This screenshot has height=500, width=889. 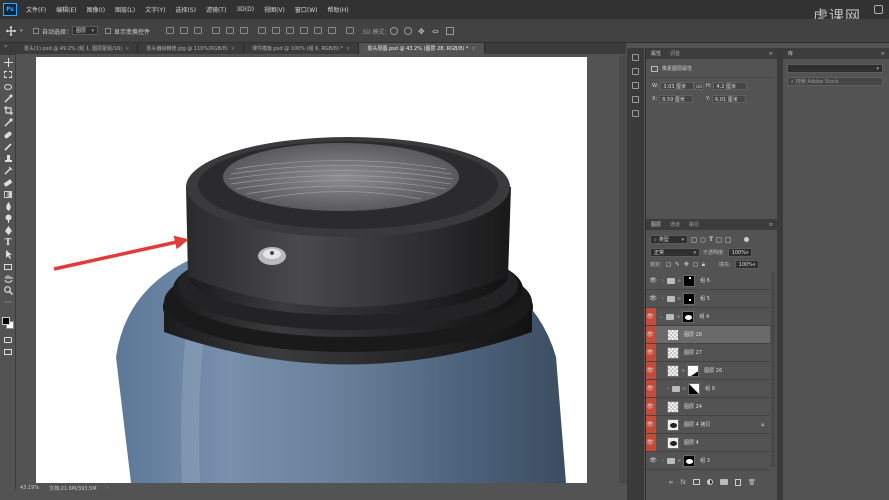 What do you see at coordinates (8, 206) in the screenshot?
I see `blur-tool-icon` at bounding box center [8, 206].